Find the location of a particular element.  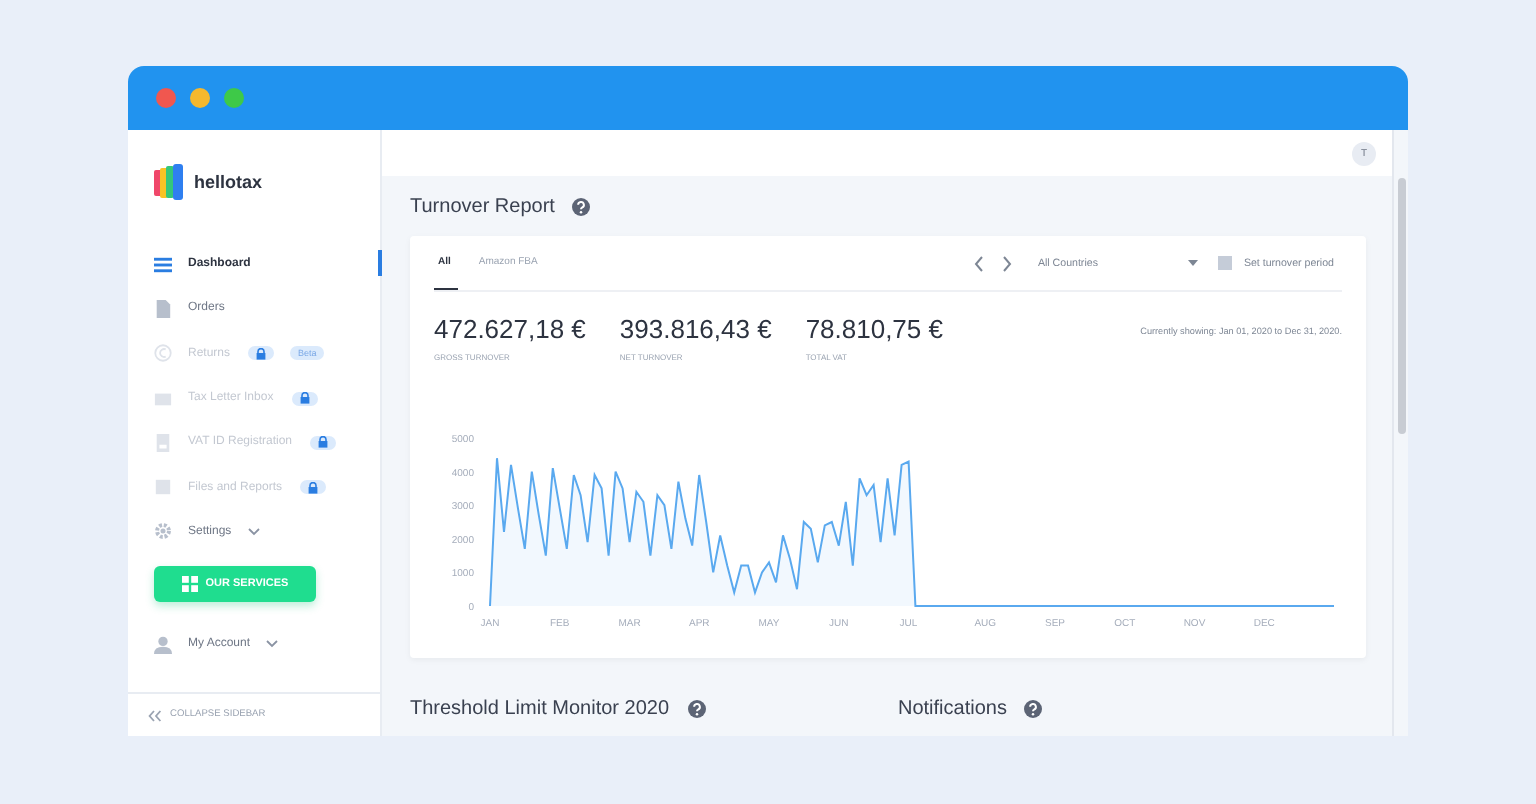

logo-text: hellotax is located at coordinates (228, 182).